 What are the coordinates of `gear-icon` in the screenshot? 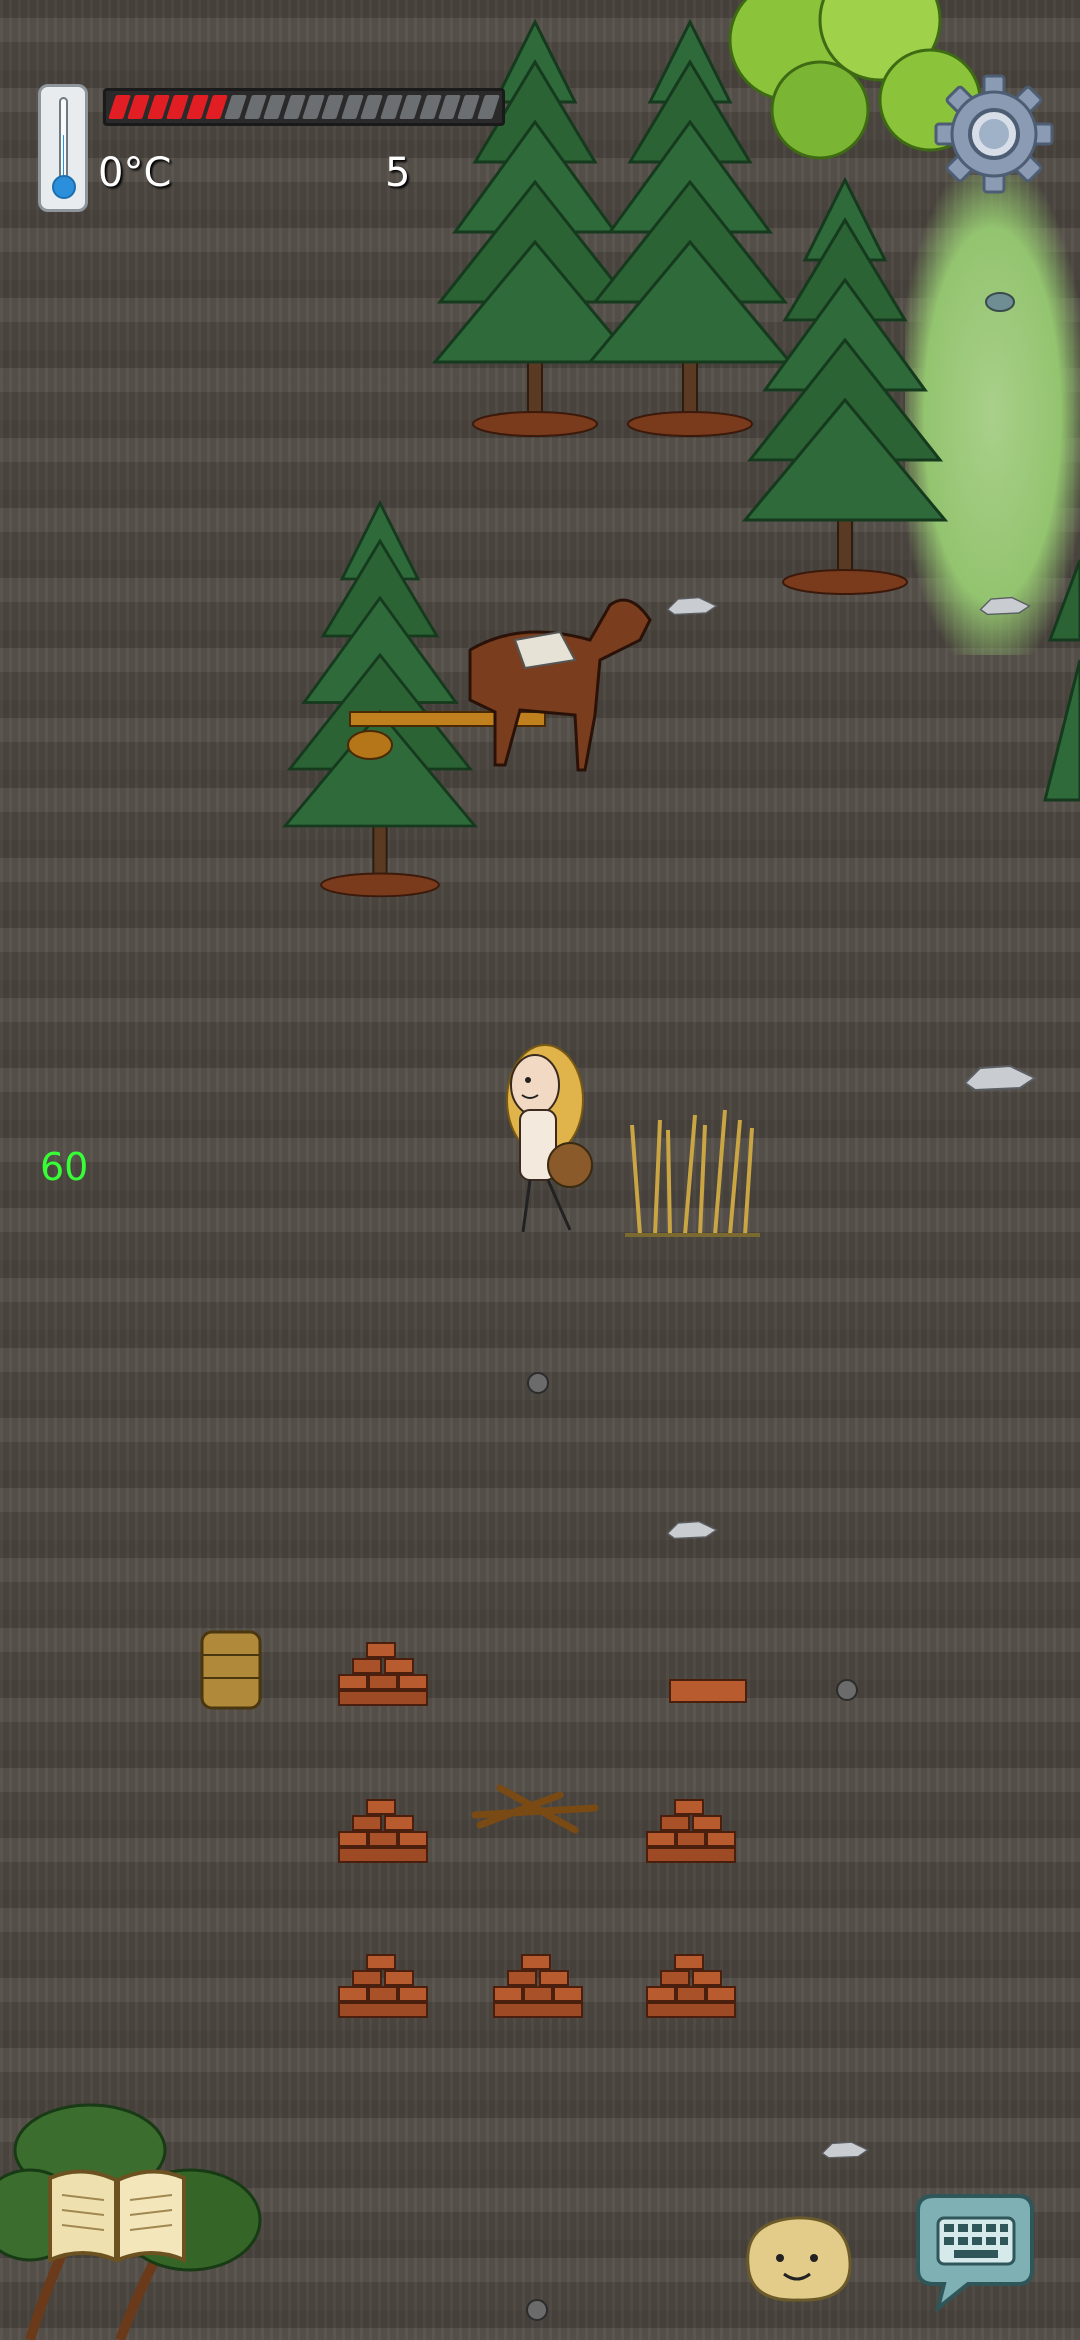 It's located at (994, 134).